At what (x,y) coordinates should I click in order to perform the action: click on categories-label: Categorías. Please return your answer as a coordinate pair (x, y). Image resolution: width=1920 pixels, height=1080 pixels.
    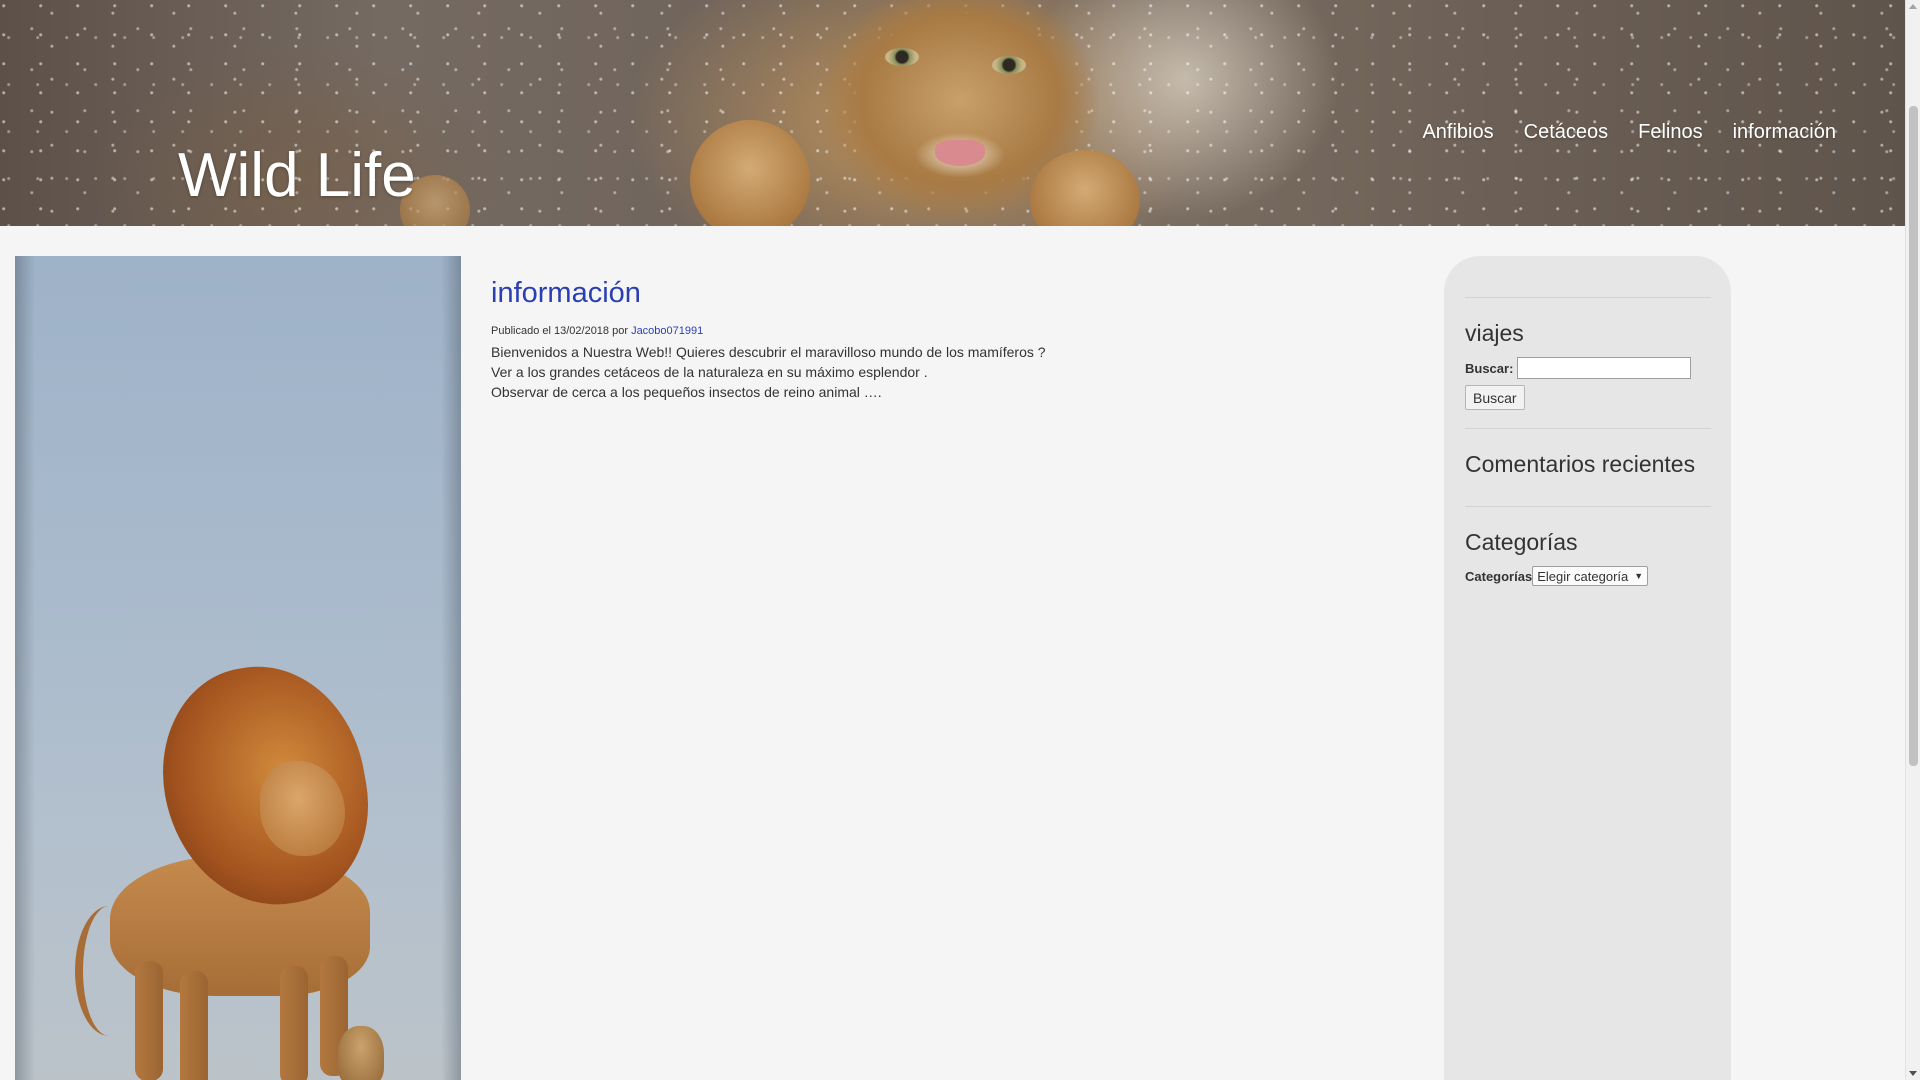
    Looking at the image, I should click on (1499, 576).